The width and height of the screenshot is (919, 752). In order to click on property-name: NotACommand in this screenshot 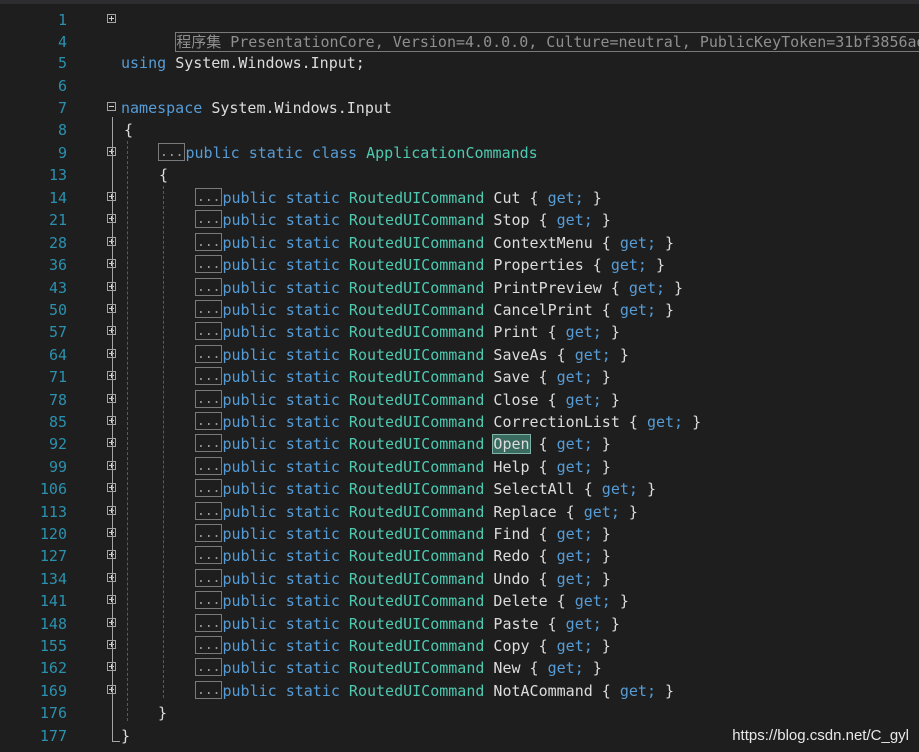, I will do `click(542, 691)`.